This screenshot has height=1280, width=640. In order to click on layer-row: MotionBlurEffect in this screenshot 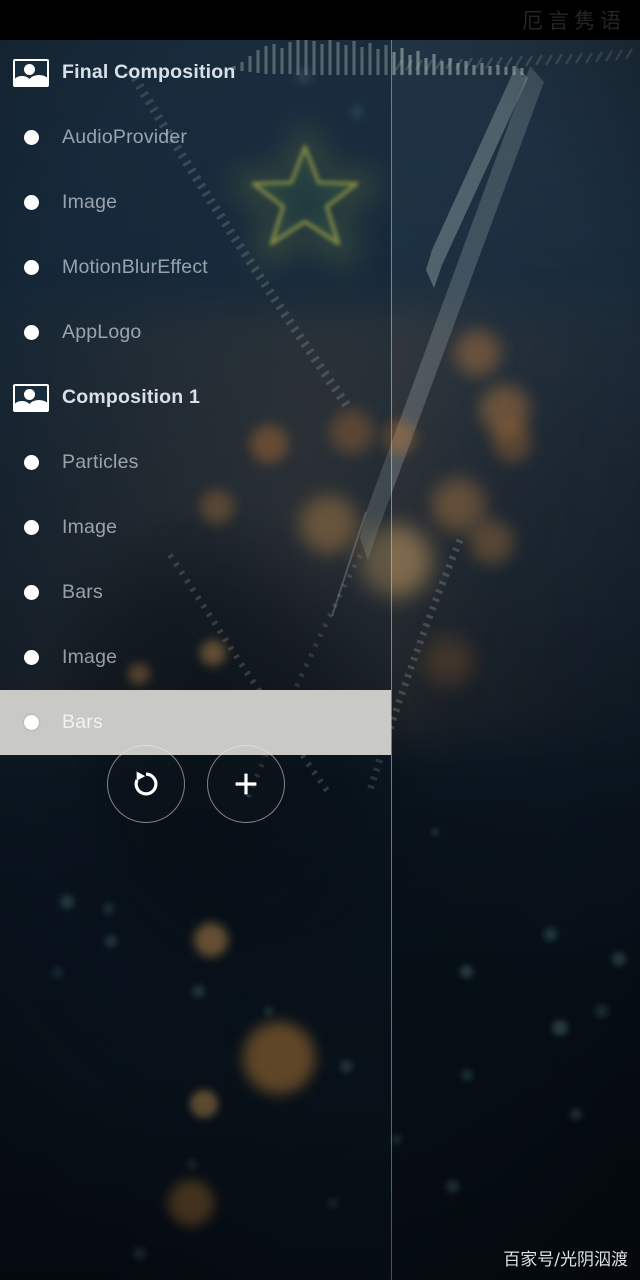, I will do `click(195, 267)`.